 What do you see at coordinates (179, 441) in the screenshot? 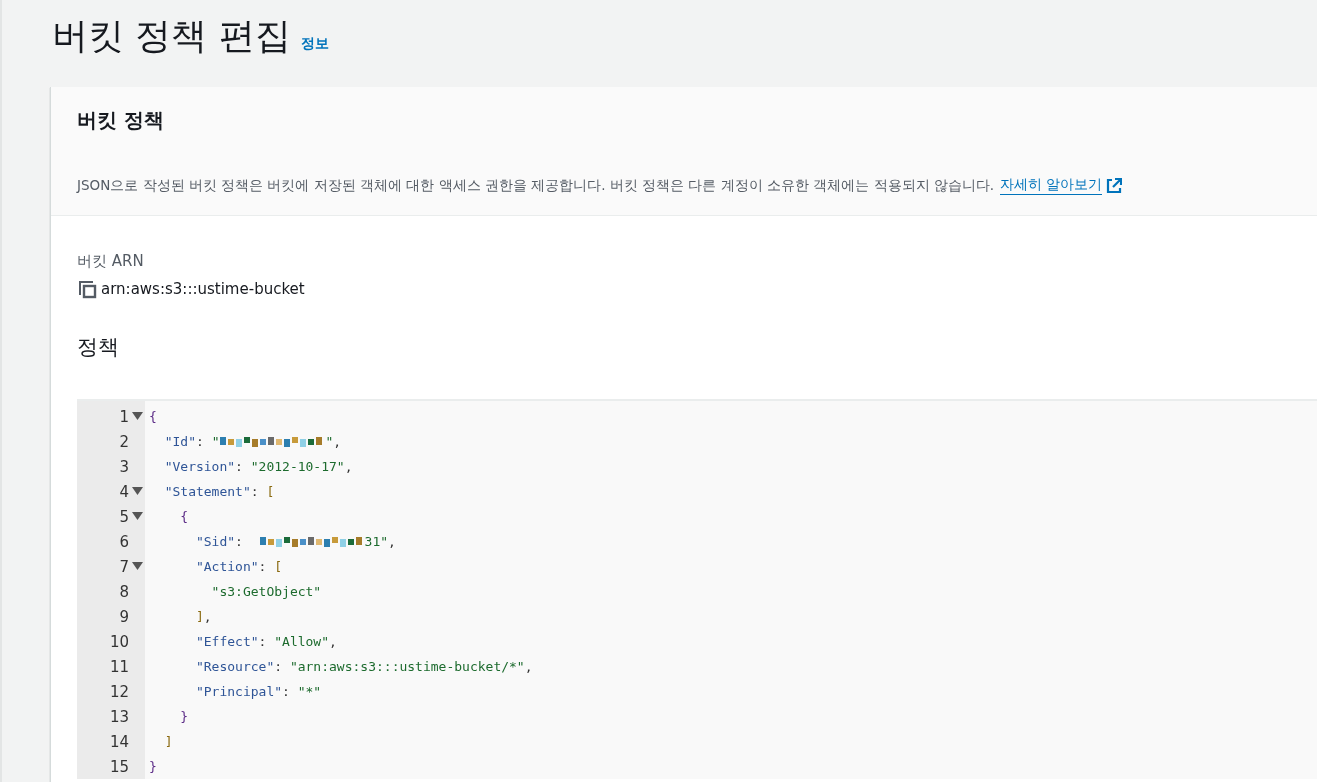
I see `code-token: "Id"` at bounding box center [179, 441].